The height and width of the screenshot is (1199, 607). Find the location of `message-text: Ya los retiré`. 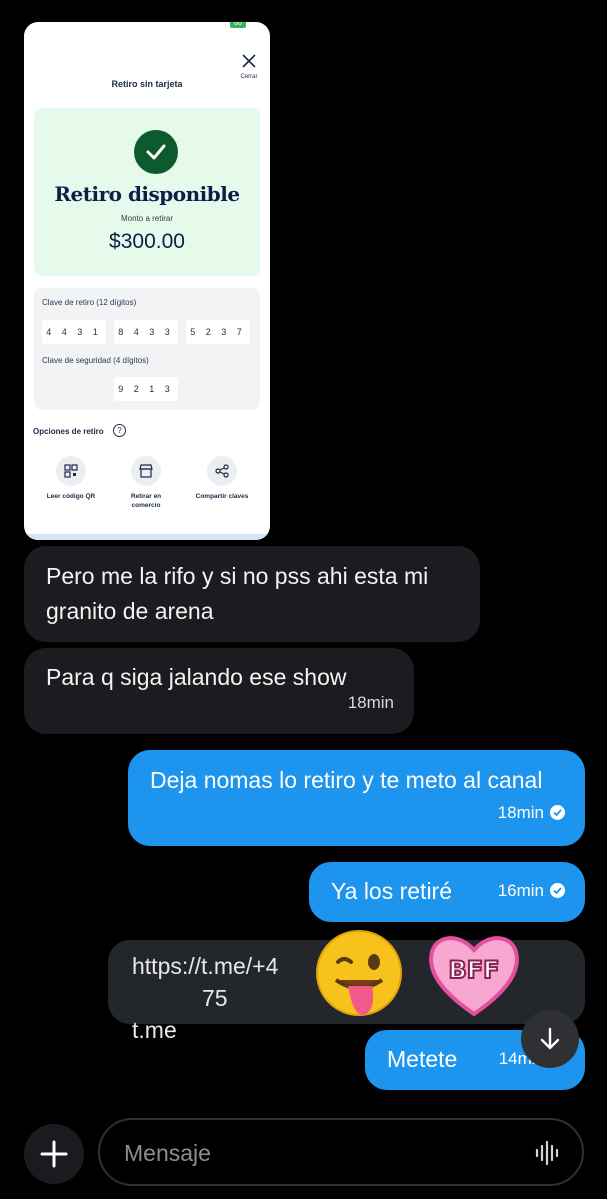

message-text: Ya los retiré is located at coordinates (392, 891).